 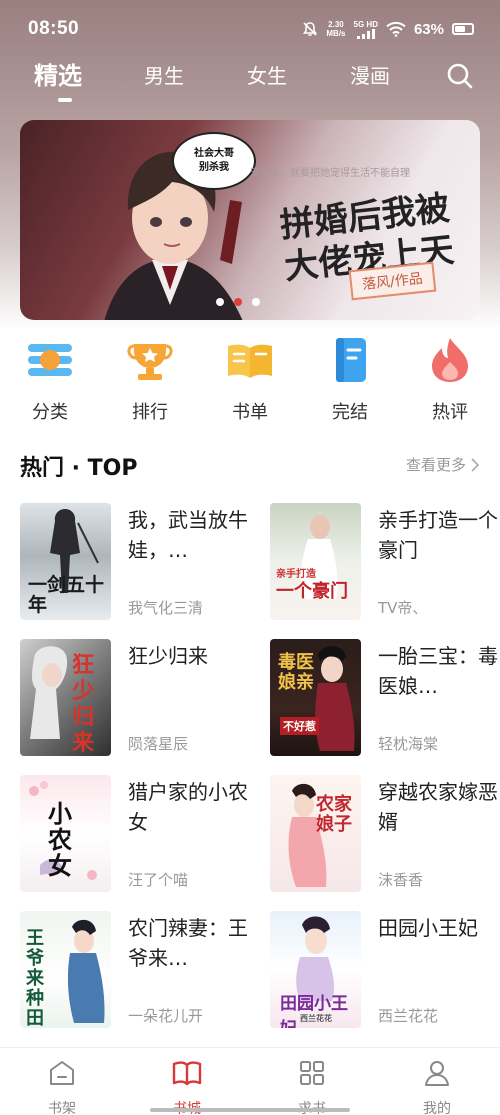 What do you see at coordinates (443, 464) in the screenshot?
I see `see-more-link: 查看更多` at bounding box center [443, 464].